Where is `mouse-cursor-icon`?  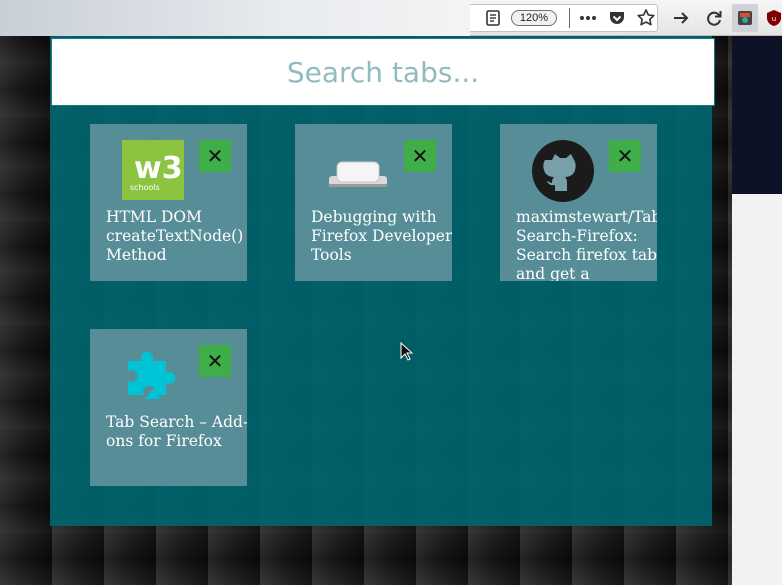 mouse-cursor-icon is located at coordinates (407, 351).